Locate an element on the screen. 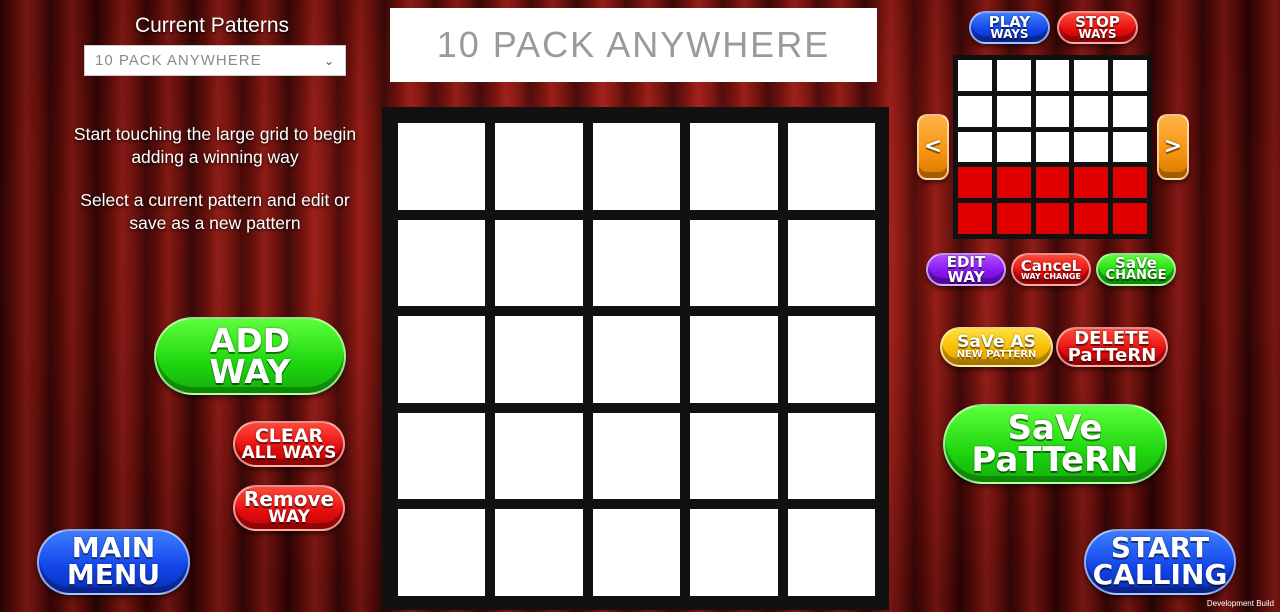  next-way-button: > is located at coordinates (1173, 147).